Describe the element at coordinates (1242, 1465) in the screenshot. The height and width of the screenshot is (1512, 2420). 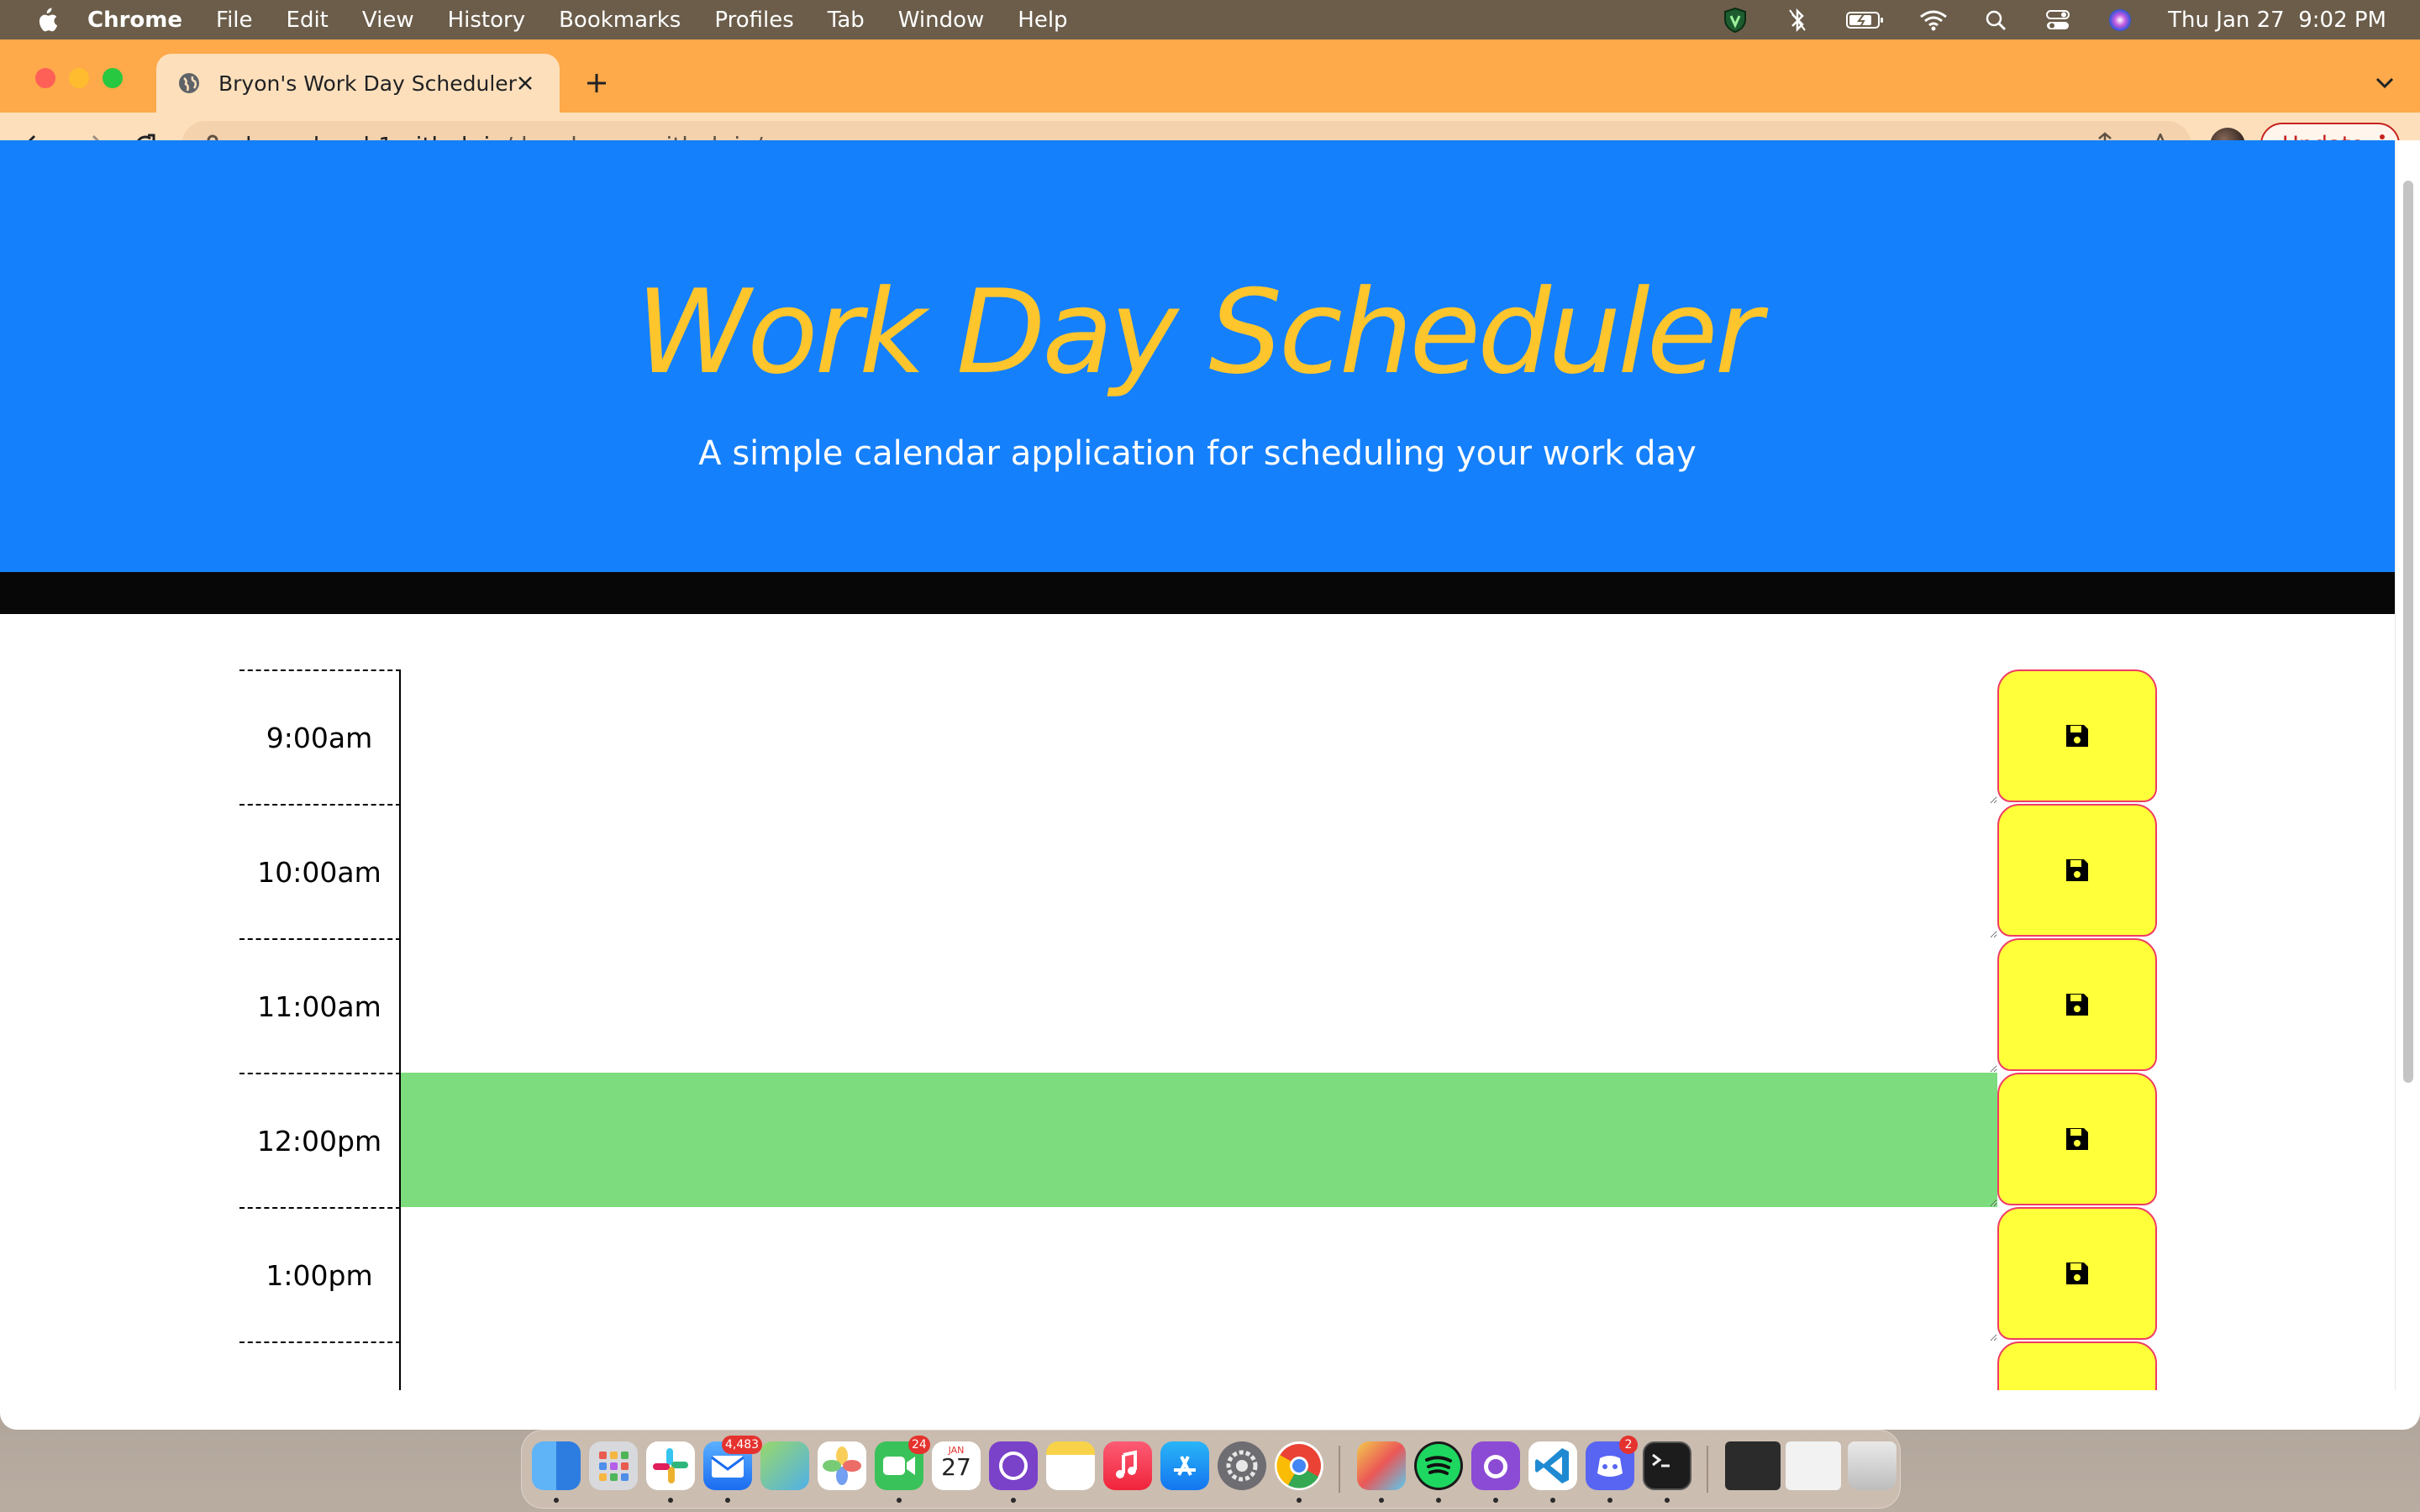
I see `system-preferences-icon` at that location.